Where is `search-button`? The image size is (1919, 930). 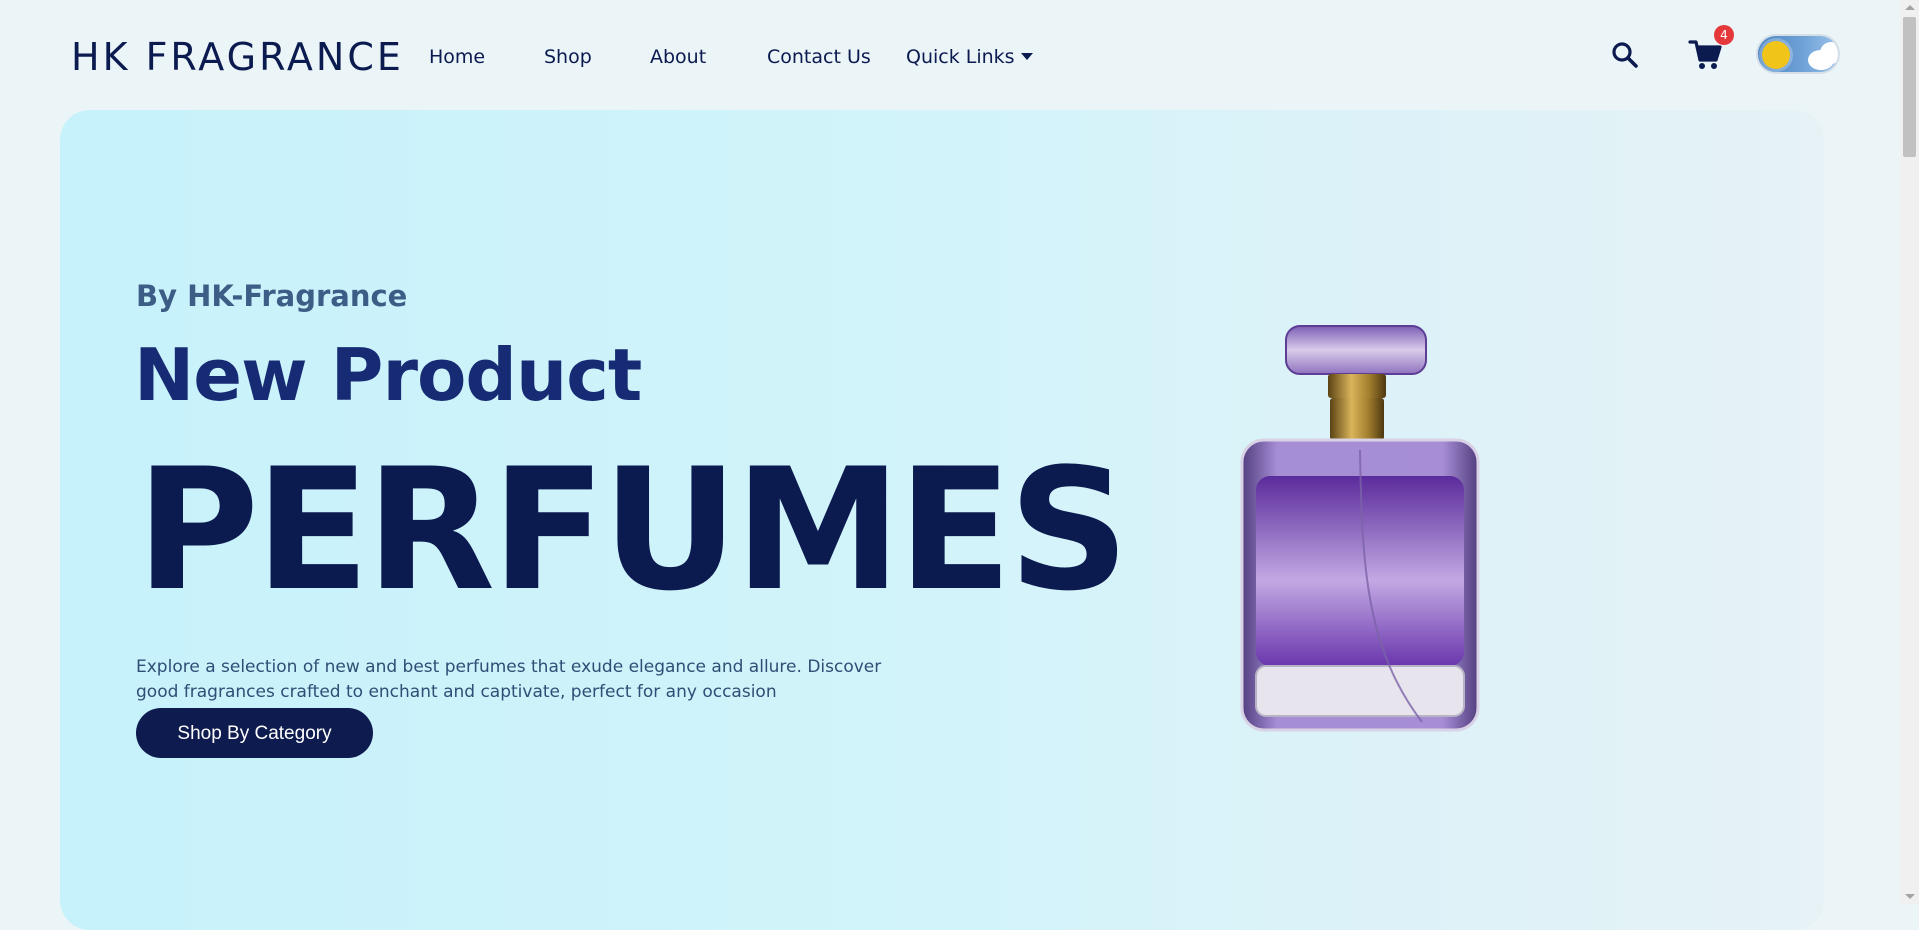
search-button is located at coordinates (1625, 55).